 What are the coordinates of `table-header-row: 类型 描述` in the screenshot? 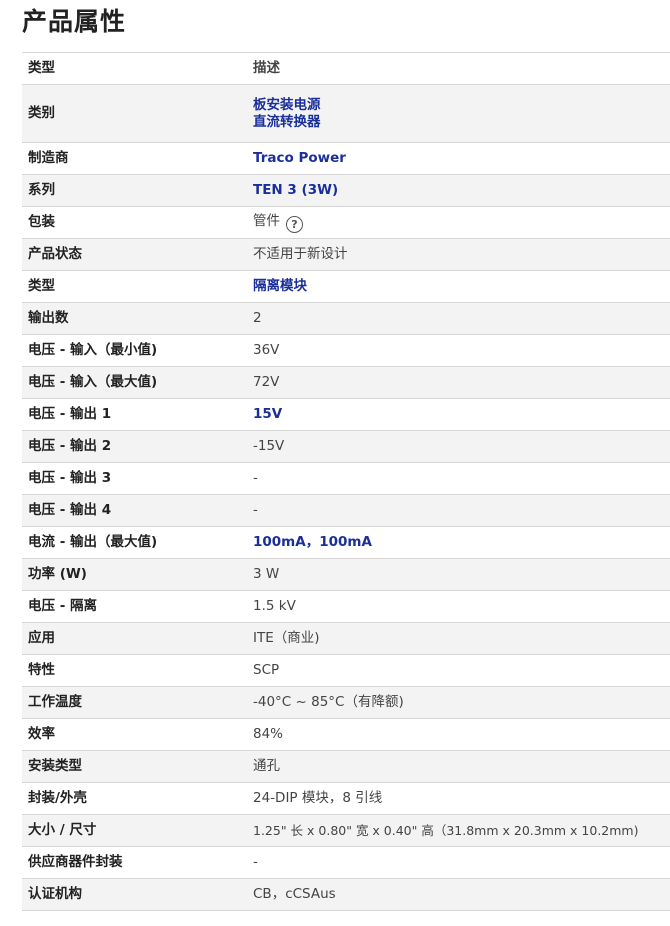 It's located at (346, 68).